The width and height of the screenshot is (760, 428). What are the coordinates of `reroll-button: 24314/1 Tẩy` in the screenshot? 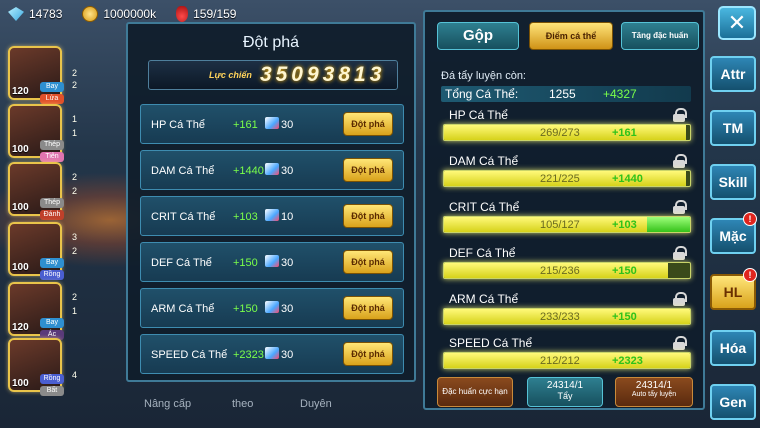 It's located at (565, 392).